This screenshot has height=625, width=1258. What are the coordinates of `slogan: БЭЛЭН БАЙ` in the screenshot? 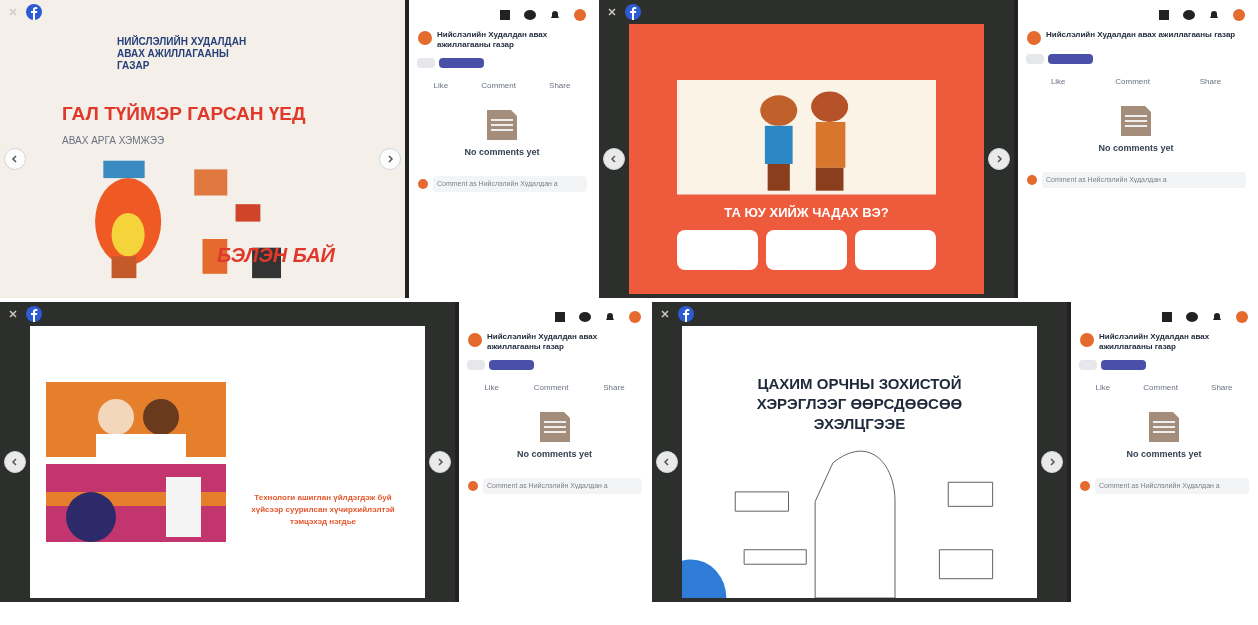 It's located at (276, 255).